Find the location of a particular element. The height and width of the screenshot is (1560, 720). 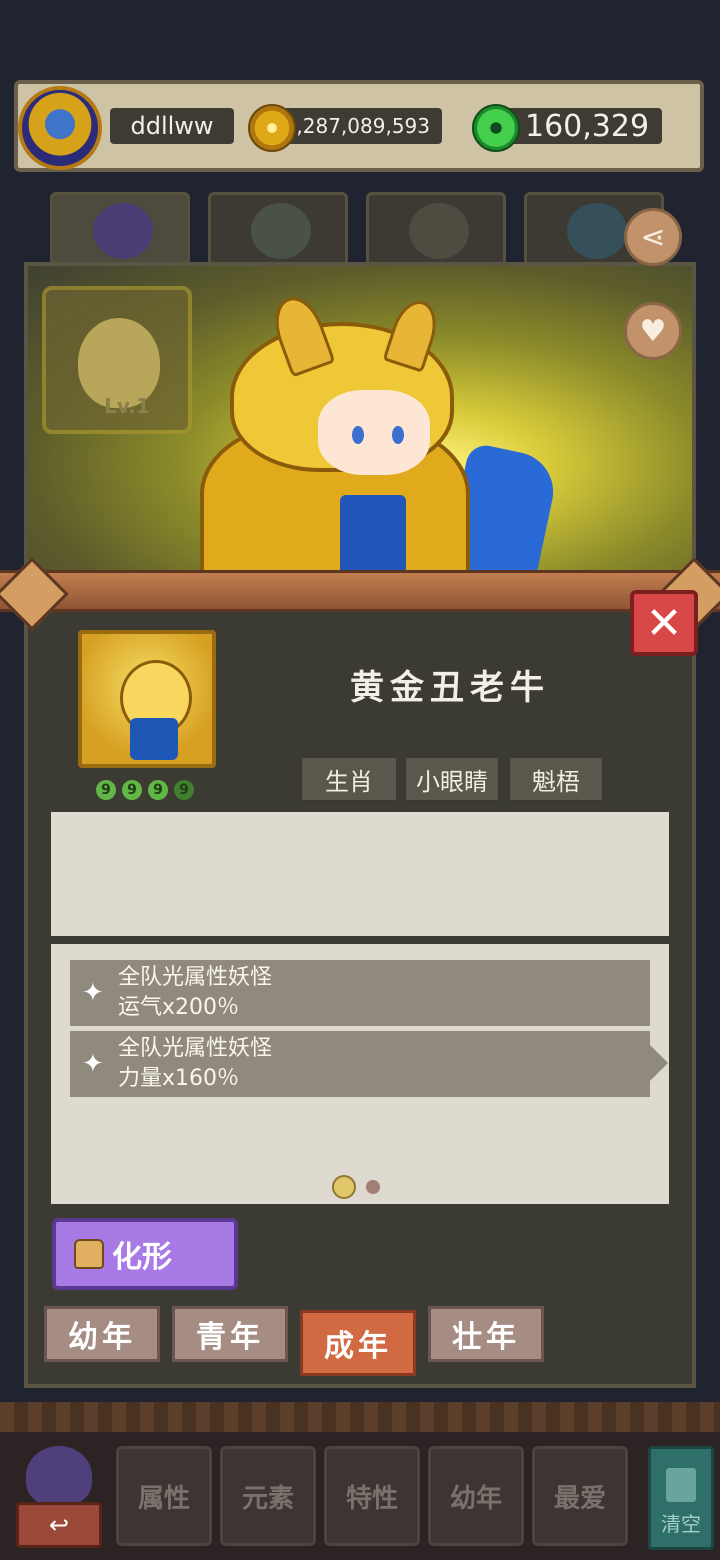

heart-icon: ♥ is located at coordinates (653, 331).